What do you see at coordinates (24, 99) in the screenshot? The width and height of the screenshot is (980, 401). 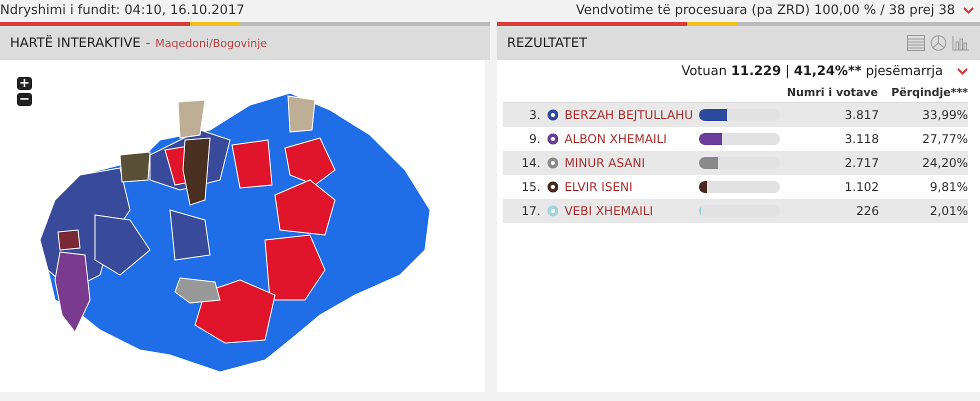 I see `zoom-out-button: −` at bounding box center [24, 99].